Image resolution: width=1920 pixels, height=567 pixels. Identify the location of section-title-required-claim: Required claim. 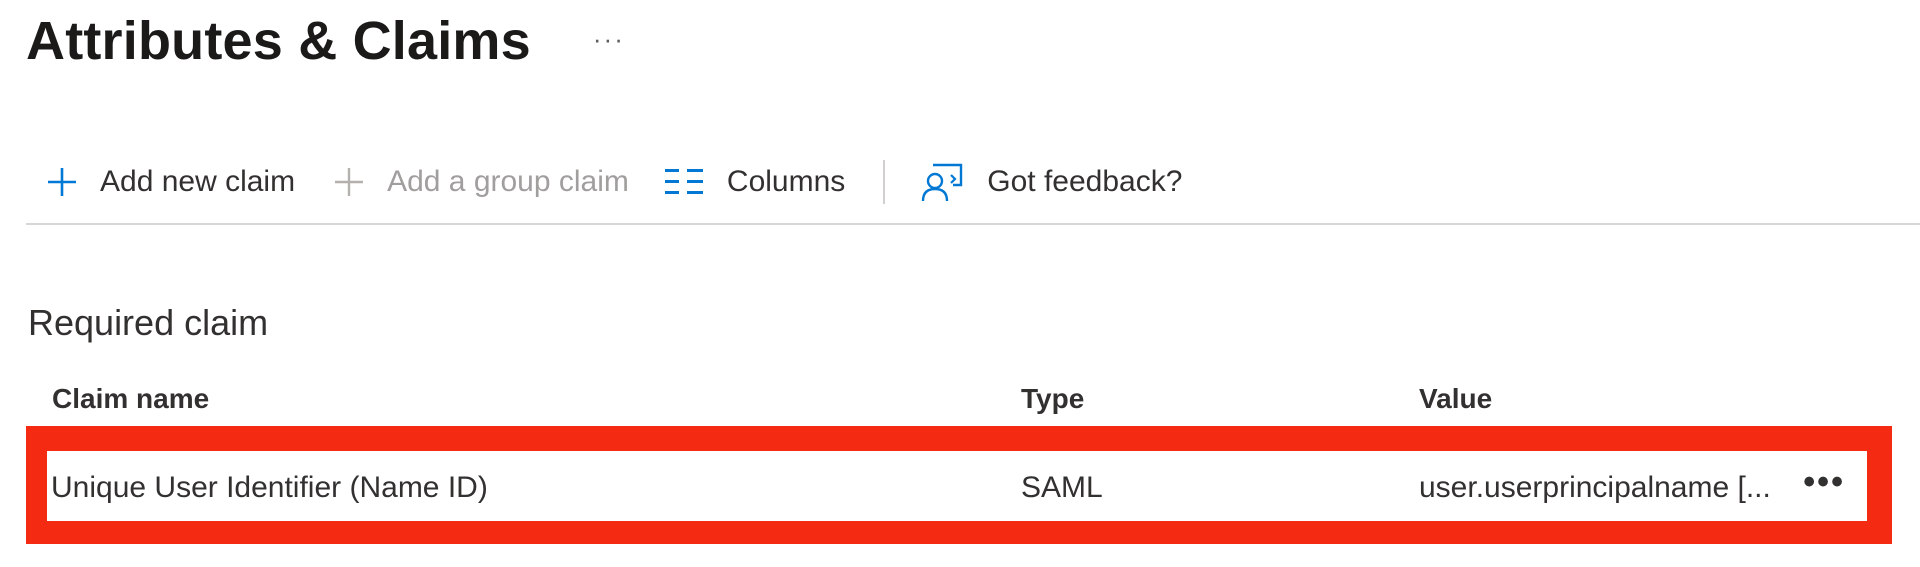
(148, 322).